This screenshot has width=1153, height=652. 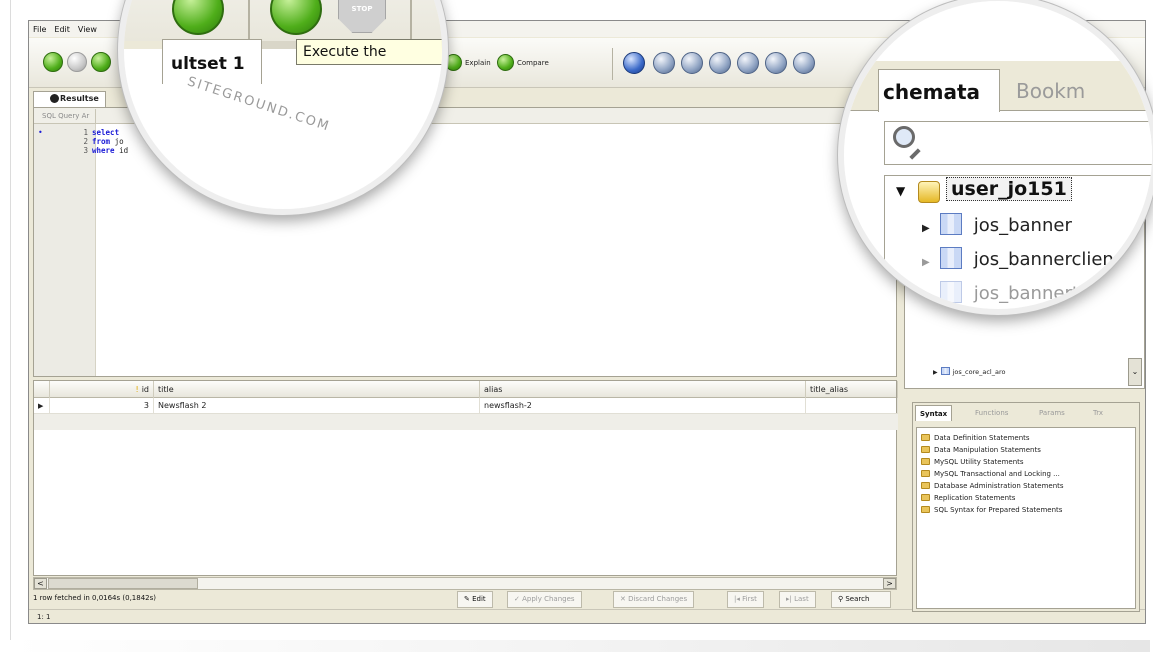 I want to click on tab-params: Params, so click(x=1052, y=413).